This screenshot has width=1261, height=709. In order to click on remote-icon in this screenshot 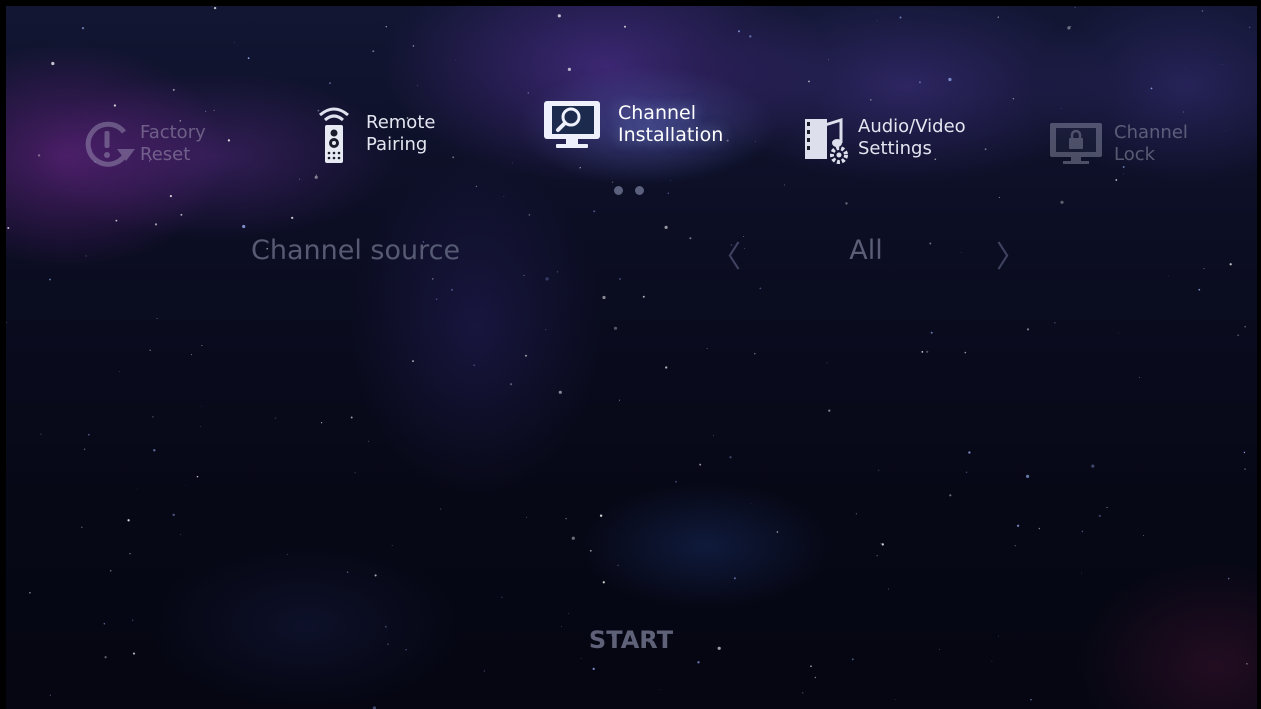, I will do `click(334, 134)`.